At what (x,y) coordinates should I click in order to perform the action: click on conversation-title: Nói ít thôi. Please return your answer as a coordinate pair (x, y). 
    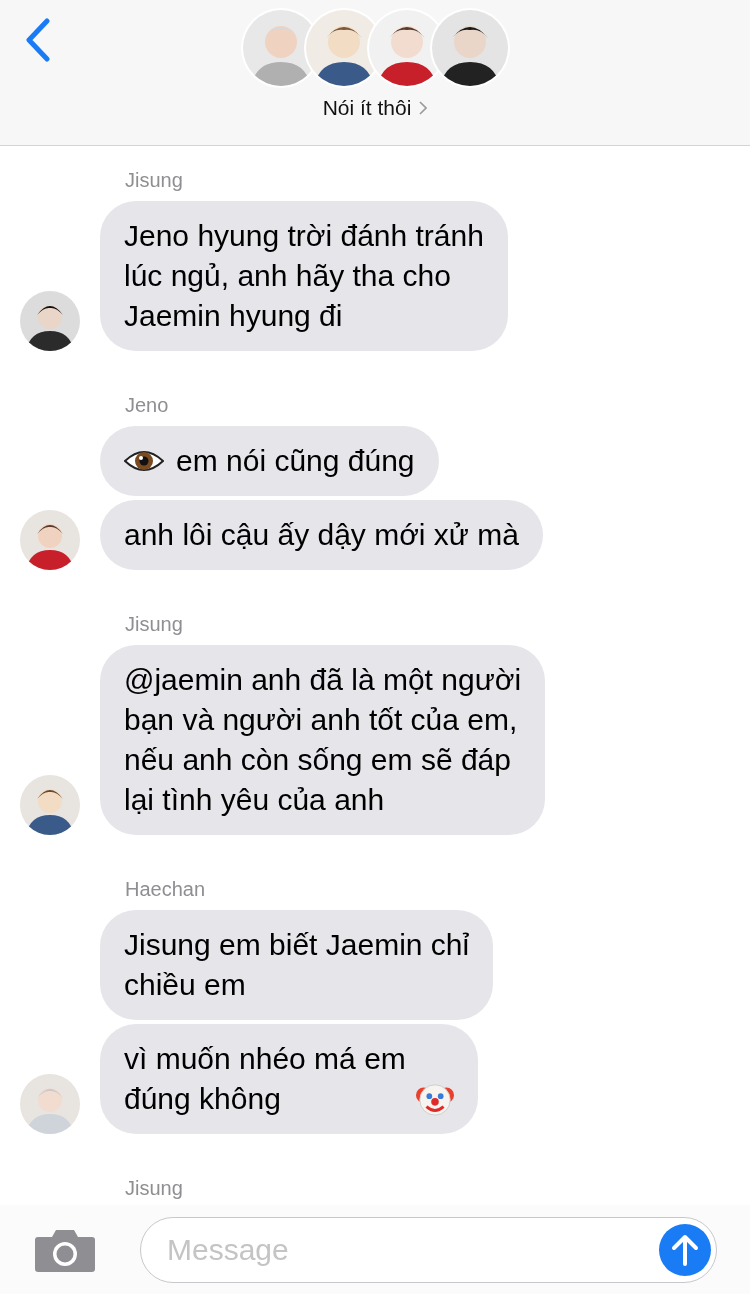
    Looking at the image, I should click on (367, 108).